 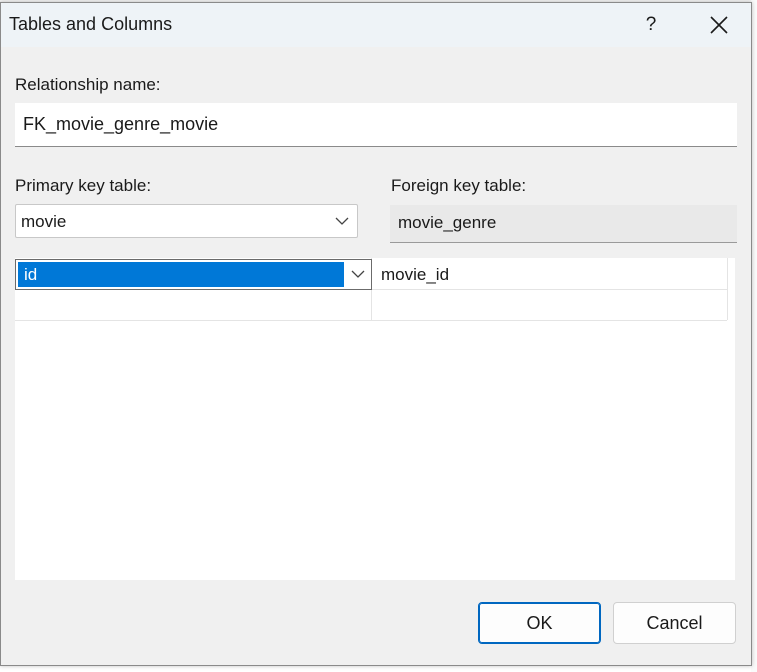 I want to click on cancel-button: Cancel, so click(x=674, y=623).